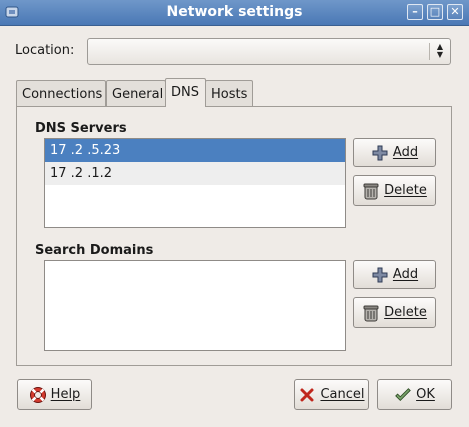 The width and height of the screenshot is (469, 427). I want to click on button-label: Cancel, so click(342, 394).